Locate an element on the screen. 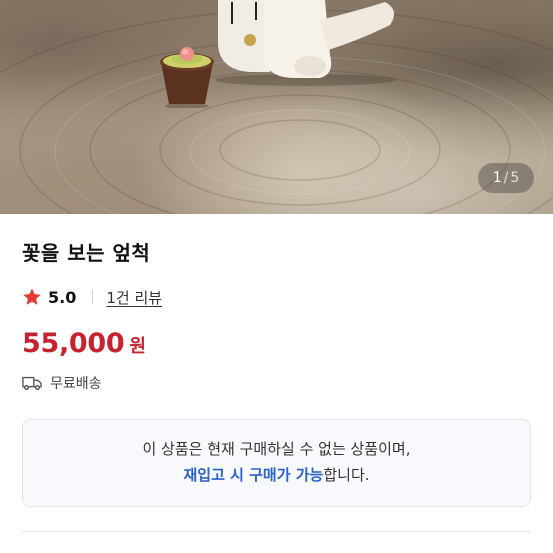 Image resolution: width=553 pixels, height=553 pixels. star-icon is located at coordinates (32, 296).